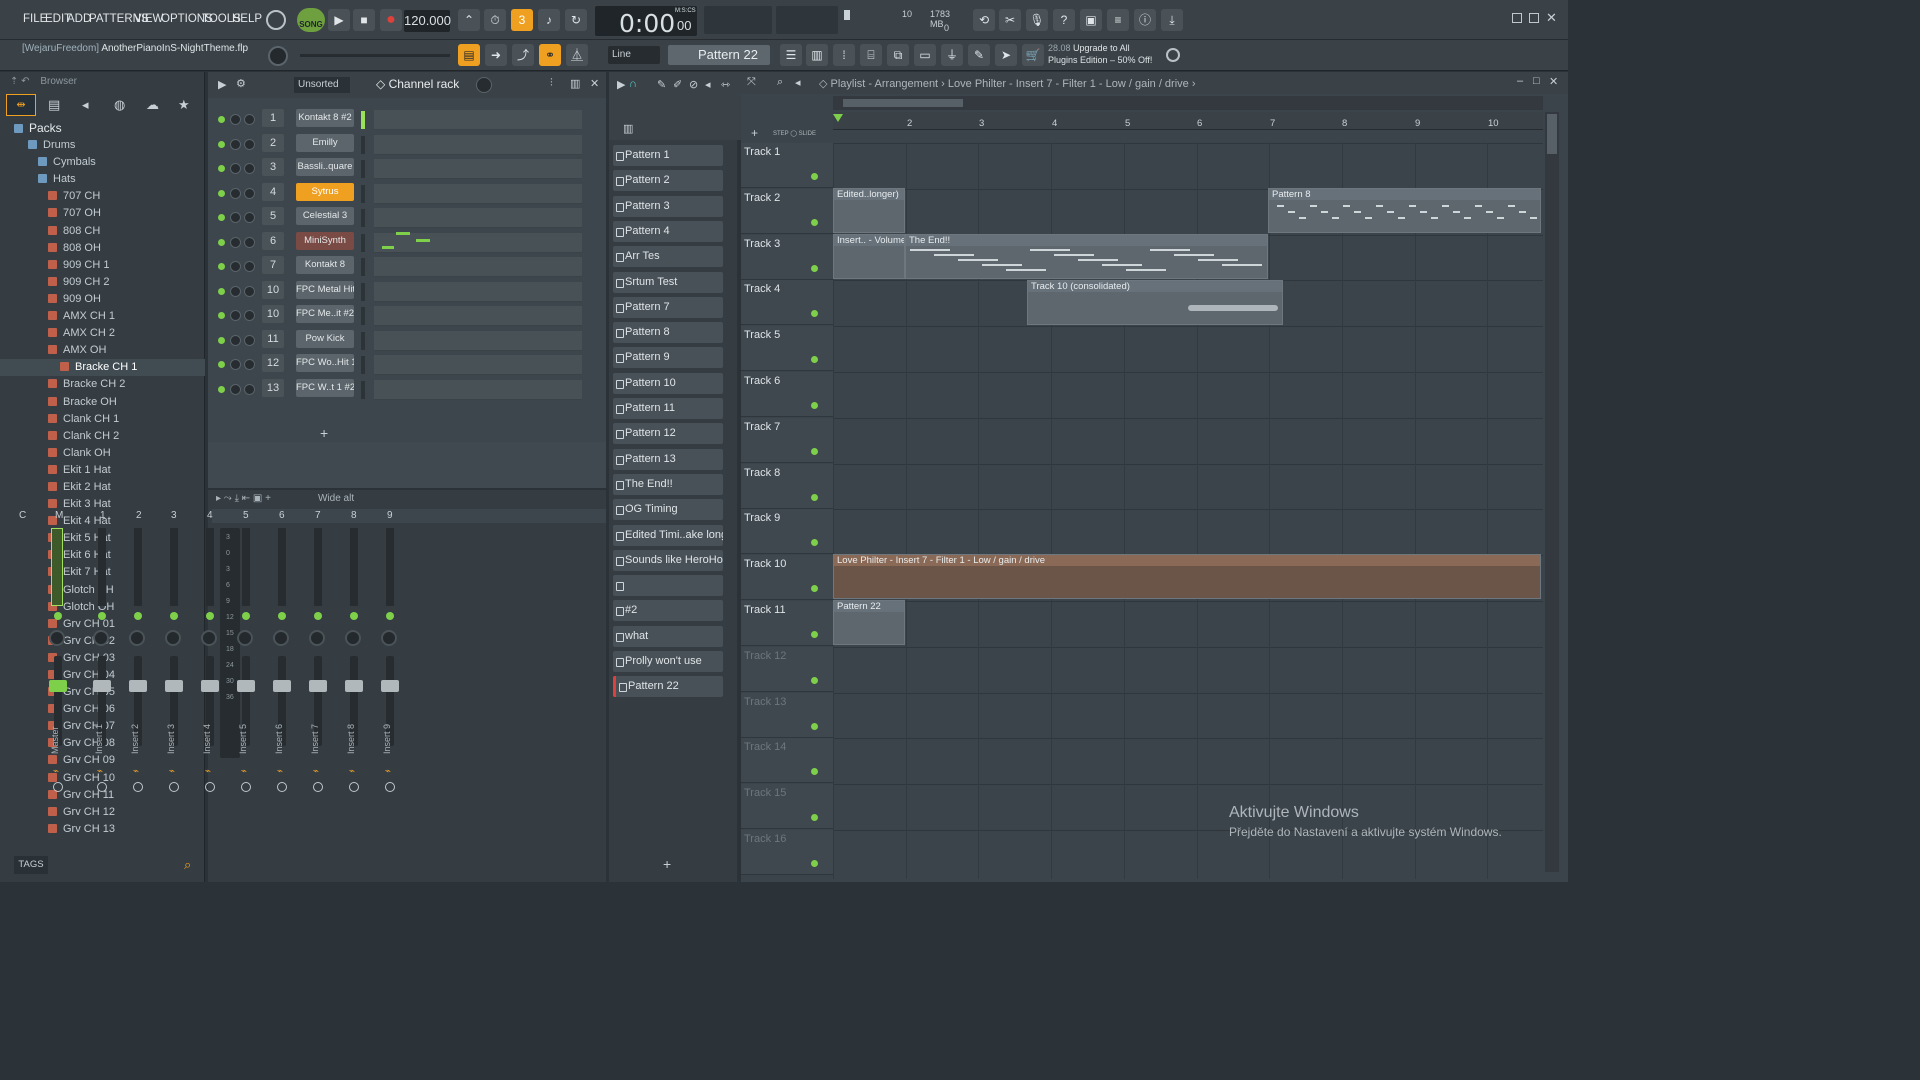 The image size is (1920, 1080). What do you see at coordinates (787, 486) in the screenshot?
I see `track-header: Track 8` at bounding box center [787, 486].